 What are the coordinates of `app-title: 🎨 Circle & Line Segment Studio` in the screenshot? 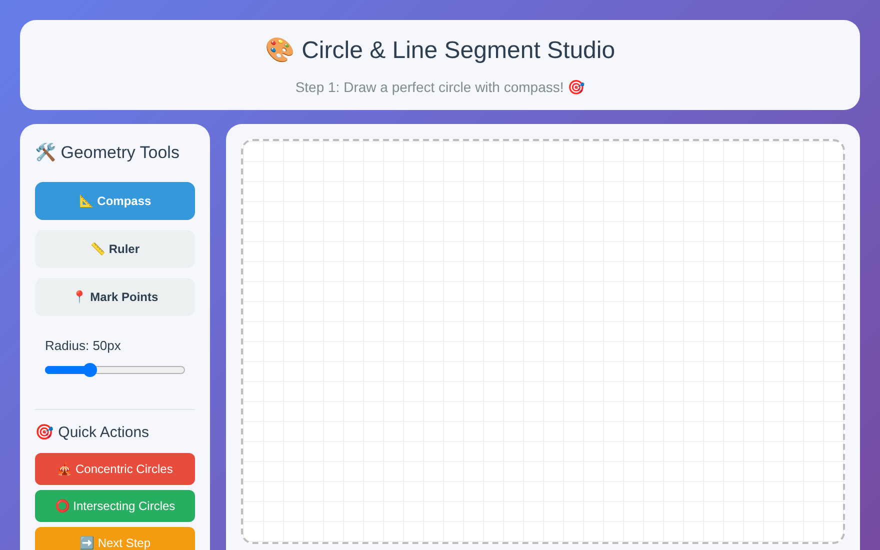 It's located at (440, 51).